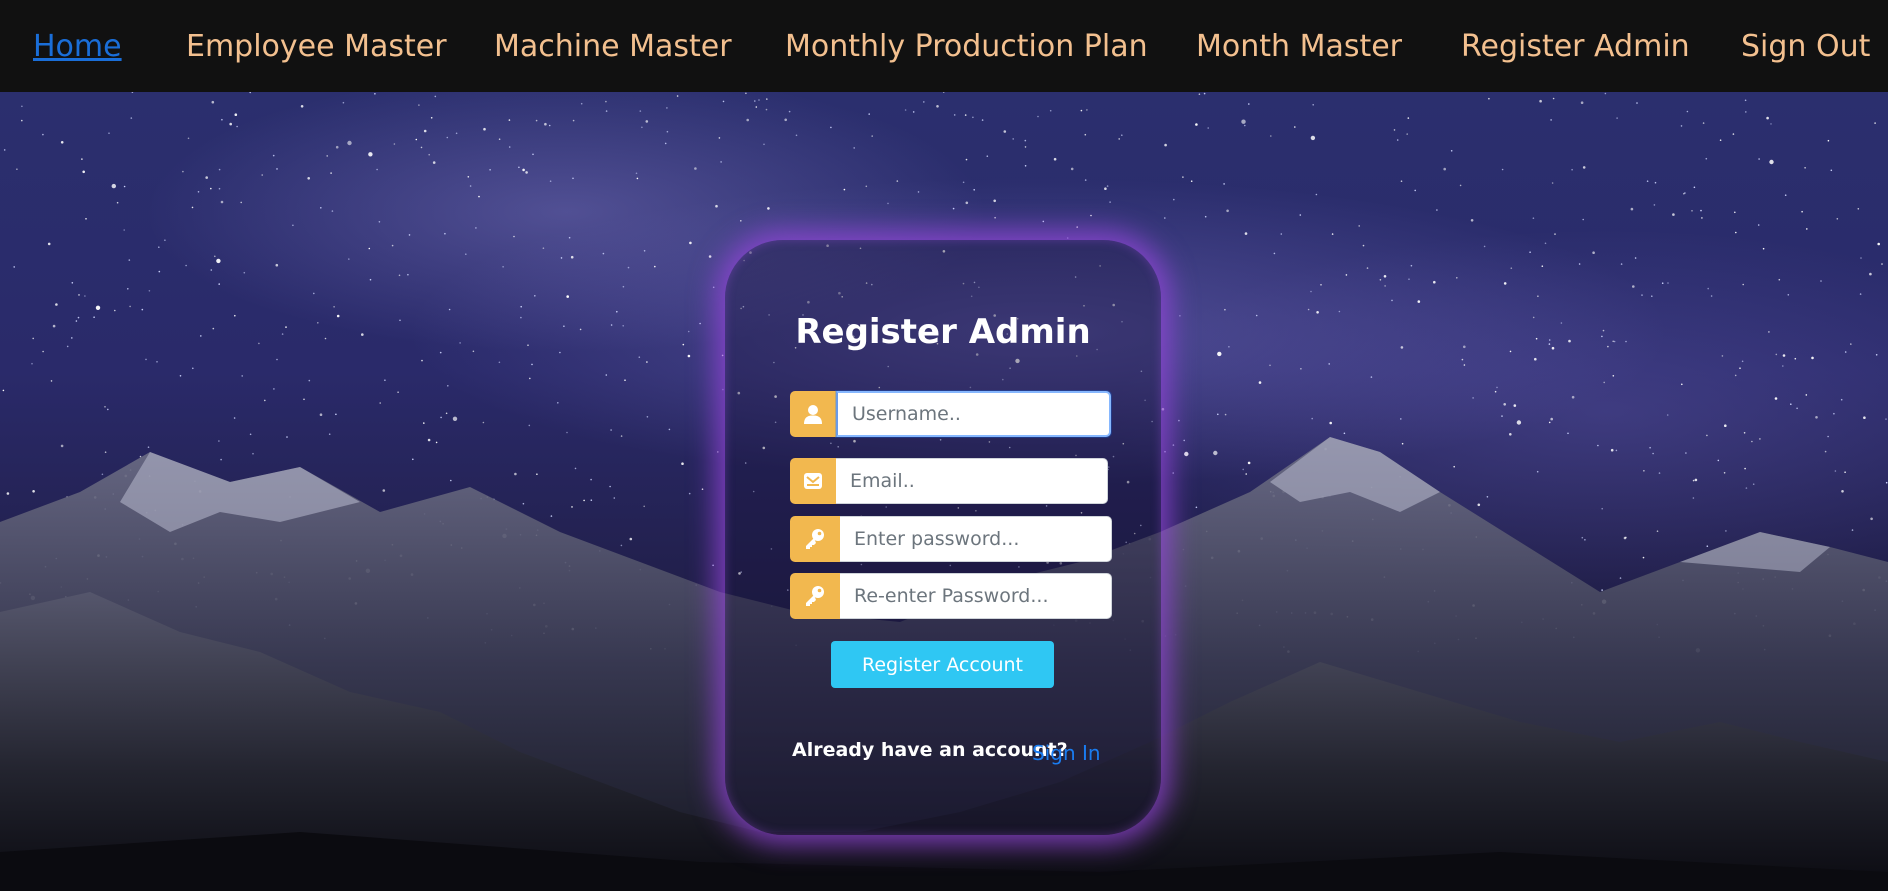 The image size is (1888, 891). What do you see at coordinates (1575, 47) in the screenshot?
I see `nav-register-admin-link: Register Admin` at bounding box center [1575, 47].